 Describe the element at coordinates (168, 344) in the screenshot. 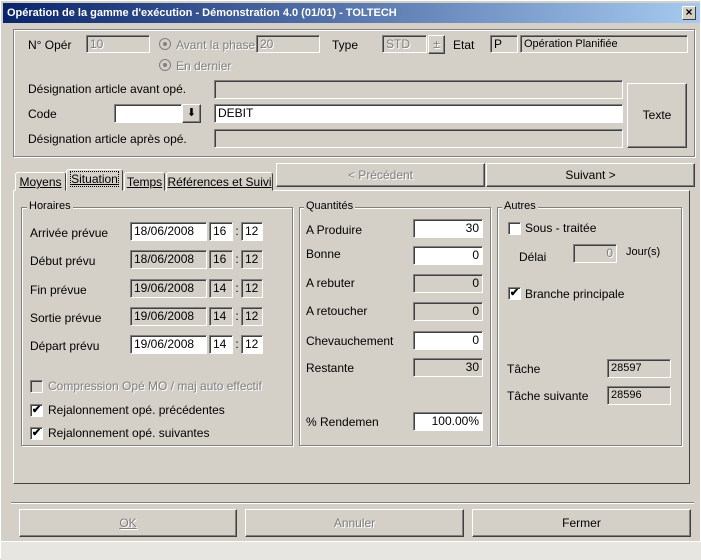

I see `depart-date: 19/06/2008` at that location.